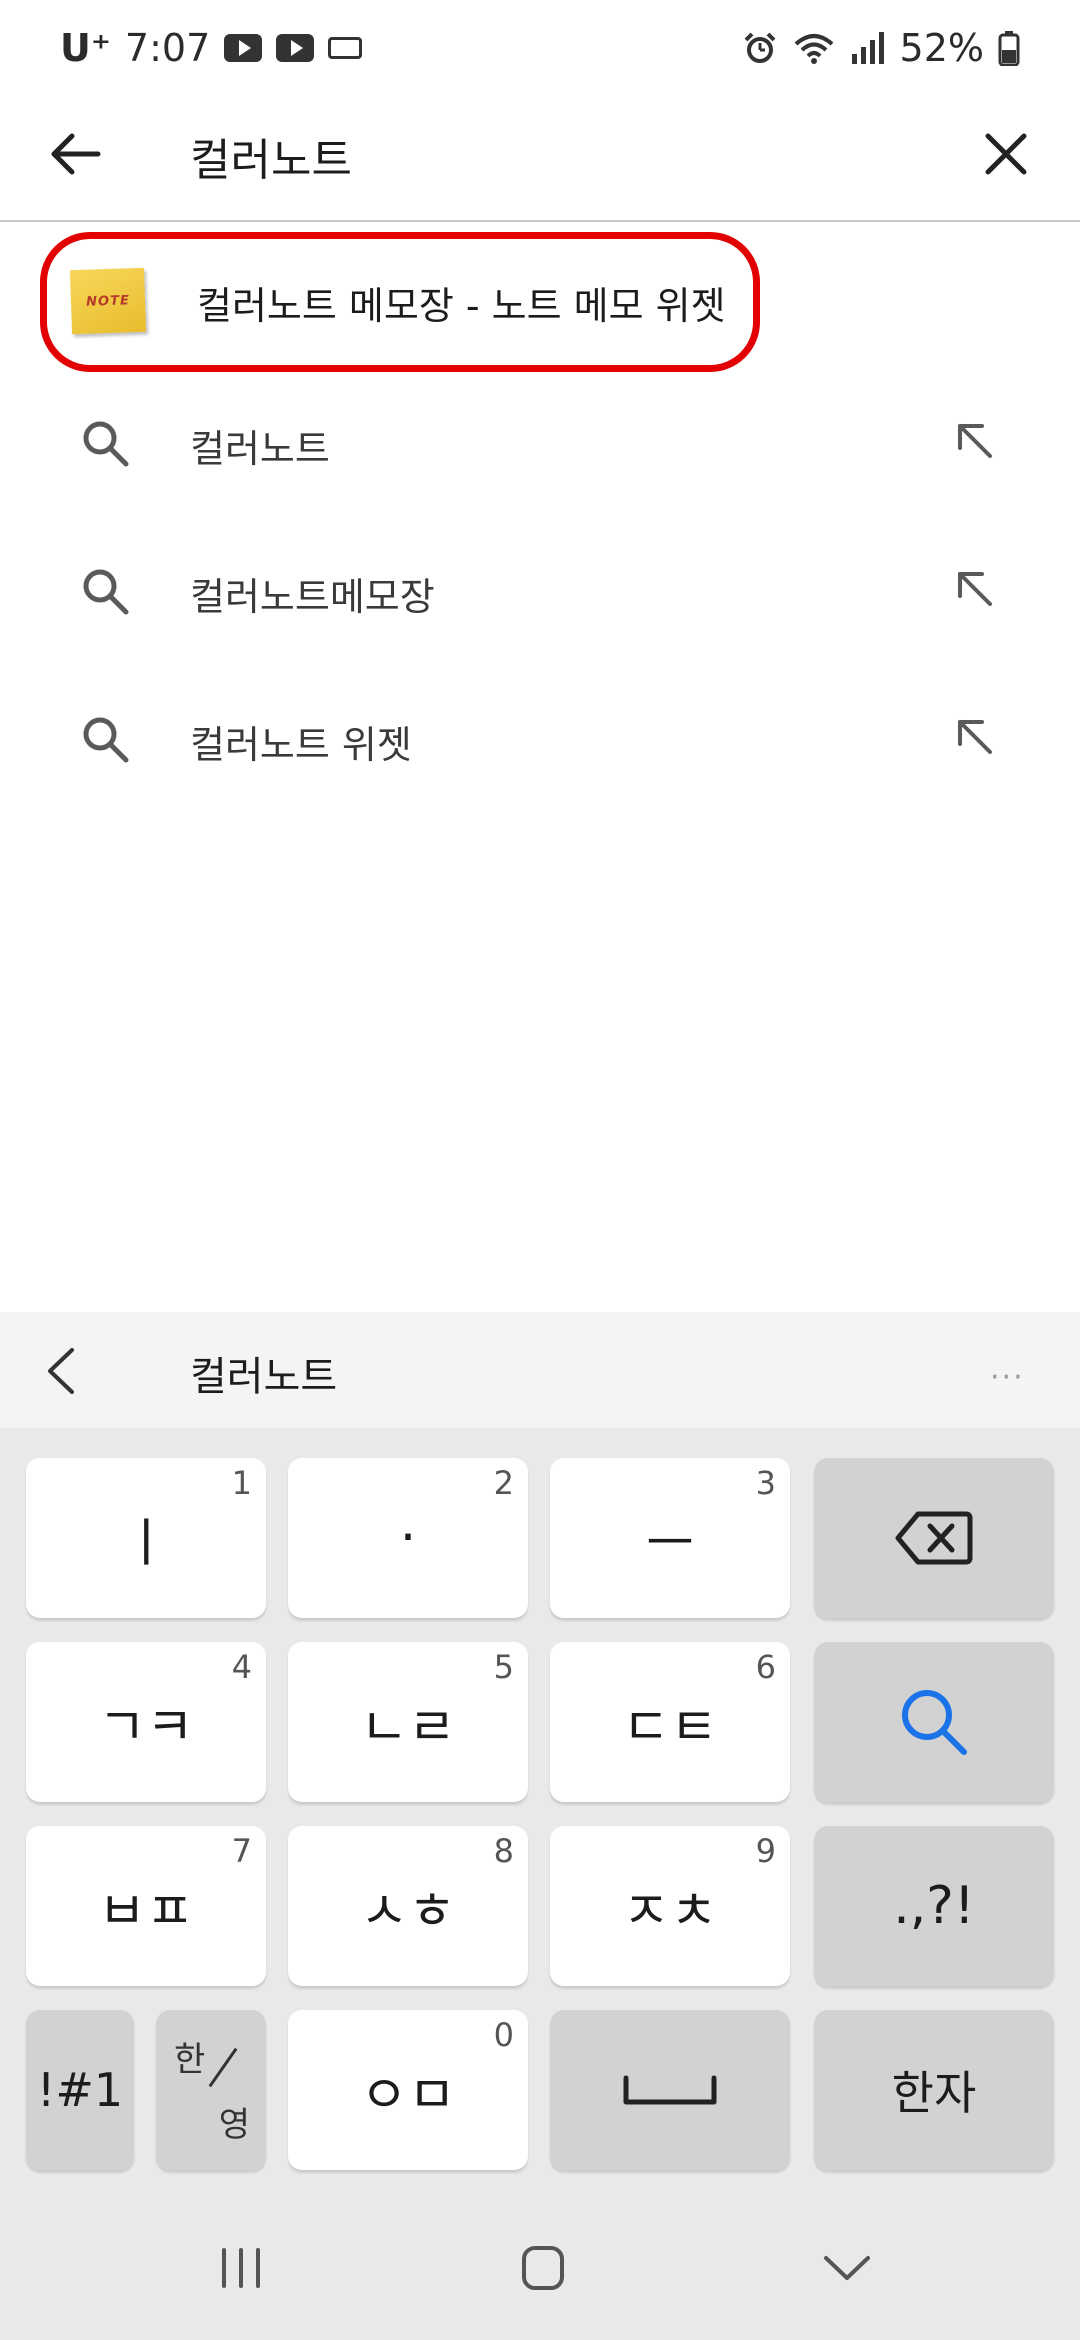  I want to click on status-right: 52%, so click(881, 48).